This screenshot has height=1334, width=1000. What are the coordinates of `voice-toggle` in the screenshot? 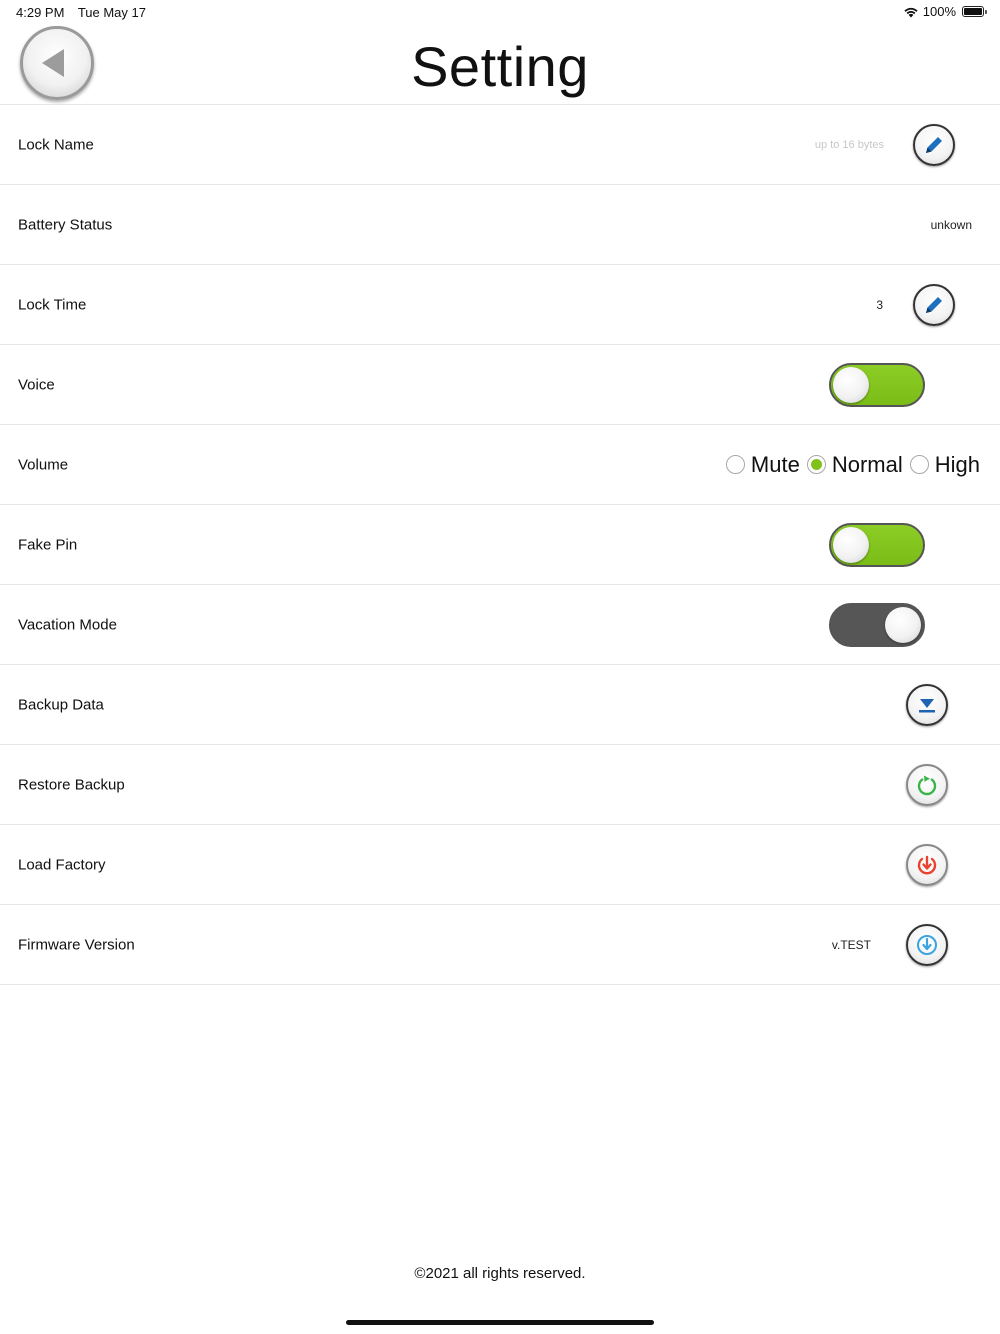 It's located at (877, 384).